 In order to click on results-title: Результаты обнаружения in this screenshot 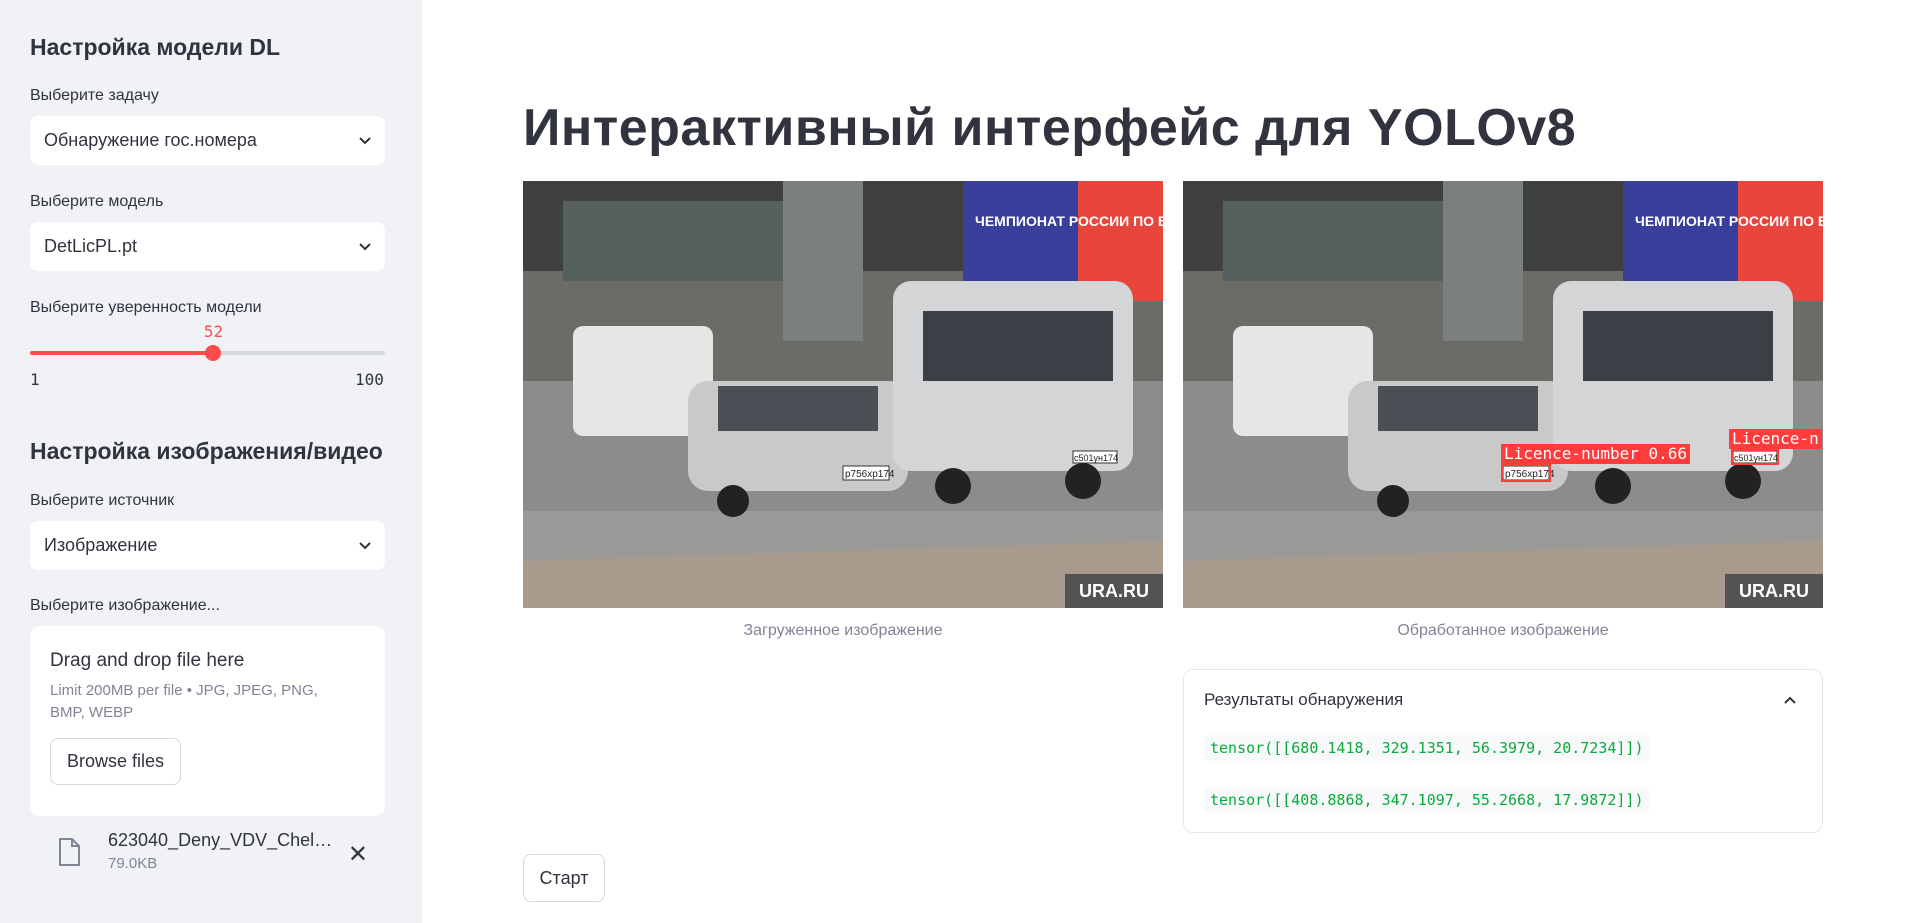, I will do `click(1304, 699)`.